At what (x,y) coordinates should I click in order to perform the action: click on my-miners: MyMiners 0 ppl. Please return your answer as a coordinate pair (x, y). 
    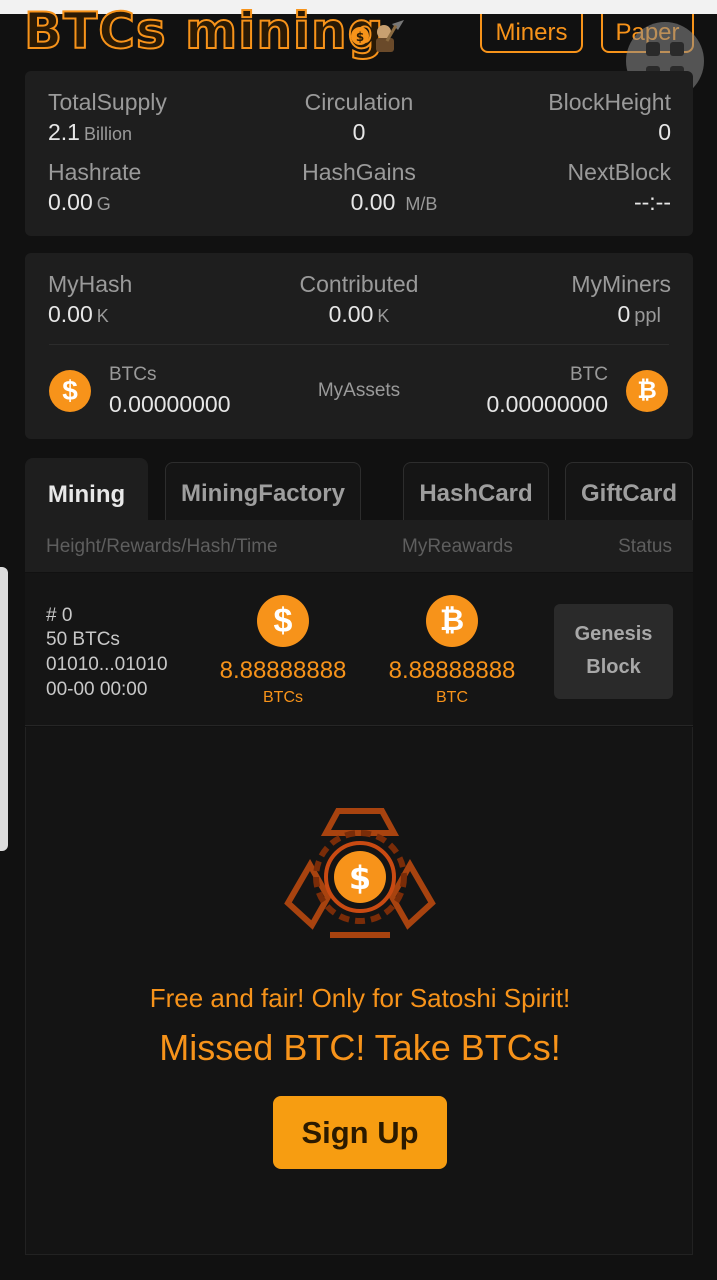
    Looking at the image, I should click on (621, 299).